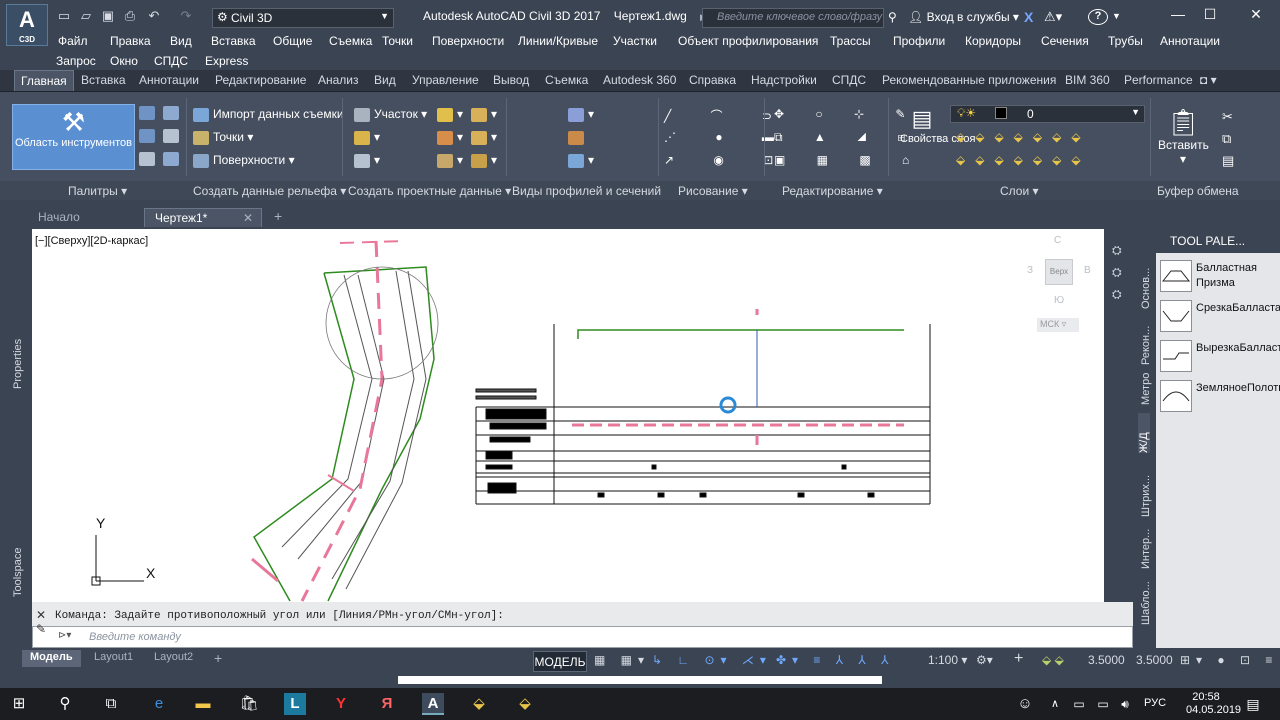  Describe the element at coordinates (1030, 270) in the screenshot. I see `viewcube-west: З` at that location.